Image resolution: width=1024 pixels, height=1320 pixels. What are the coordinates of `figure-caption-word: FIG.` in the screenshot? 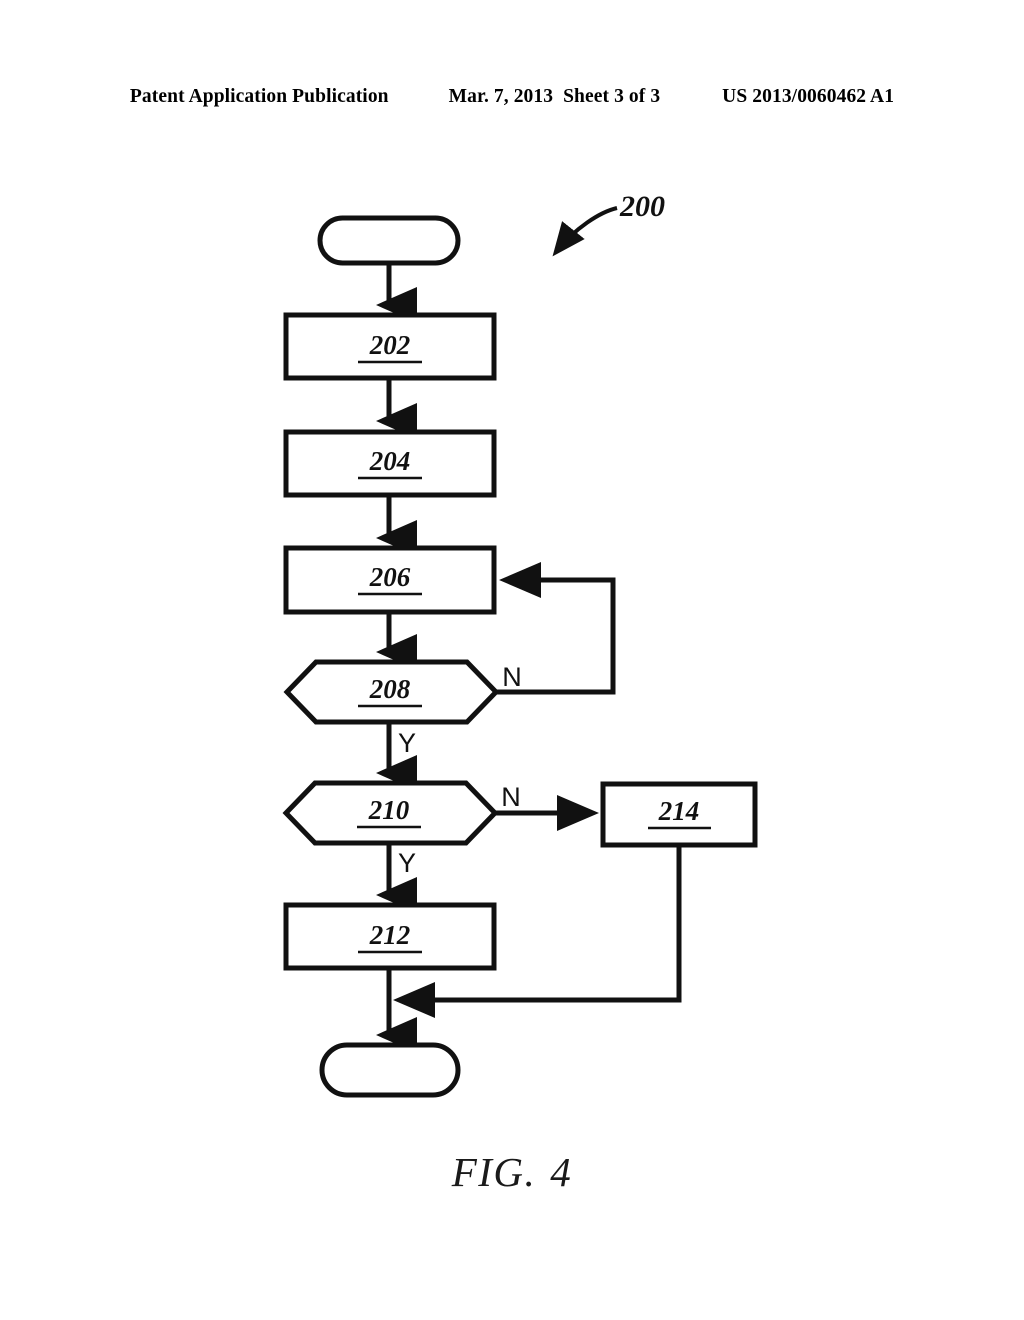 It's located at (494, 1172).